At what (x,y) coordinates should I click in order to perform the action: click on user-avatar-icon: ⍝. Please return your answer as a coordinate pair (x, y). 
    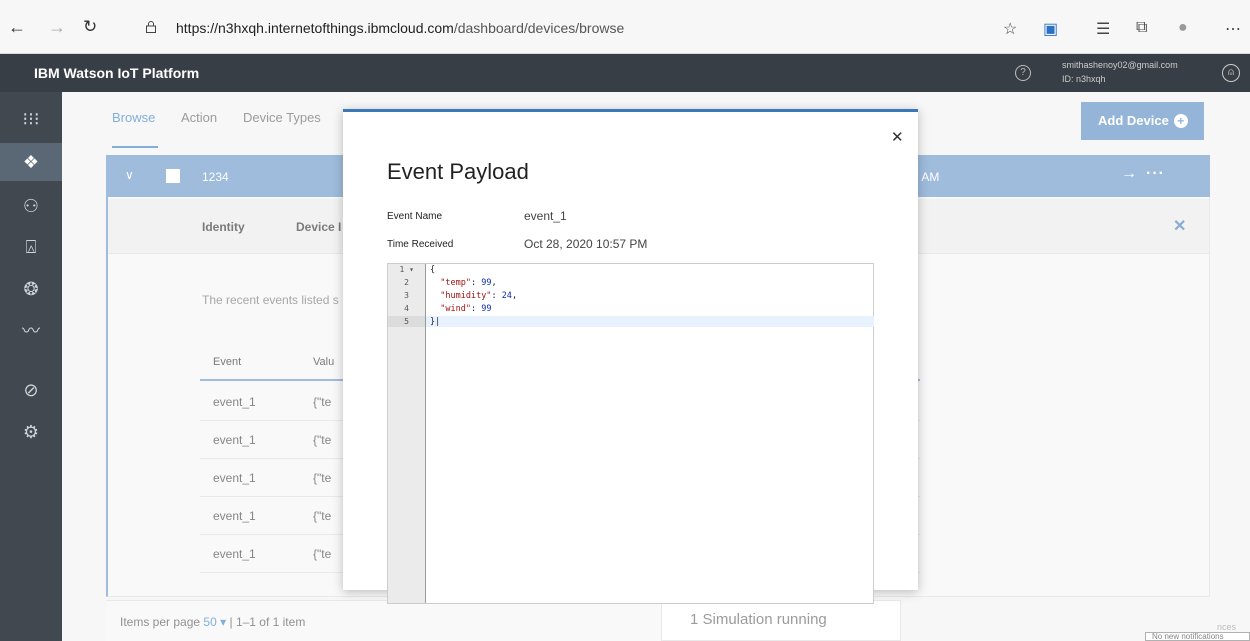
    Looking at the image, I should click on (1231, 73).